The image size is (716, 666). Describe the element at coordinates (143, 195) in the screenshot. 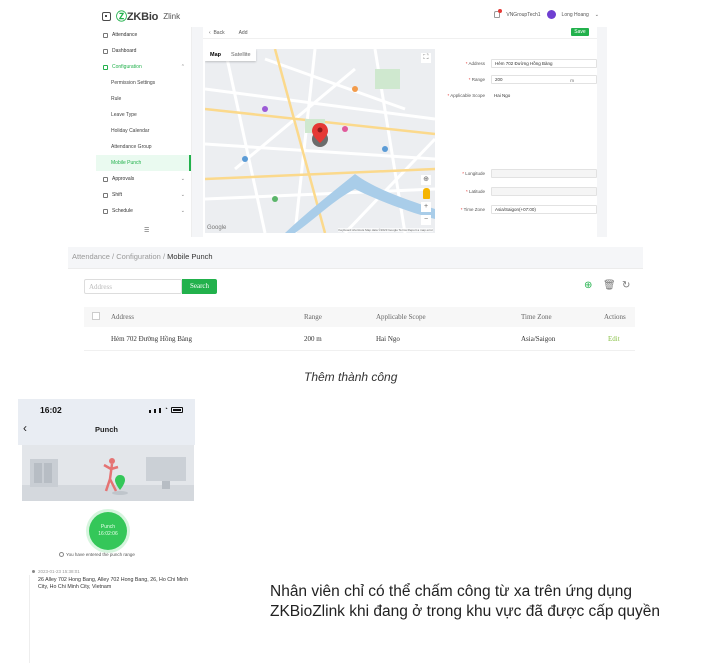

I see `sidebar-item-shift: Shift ⌄` at that location.